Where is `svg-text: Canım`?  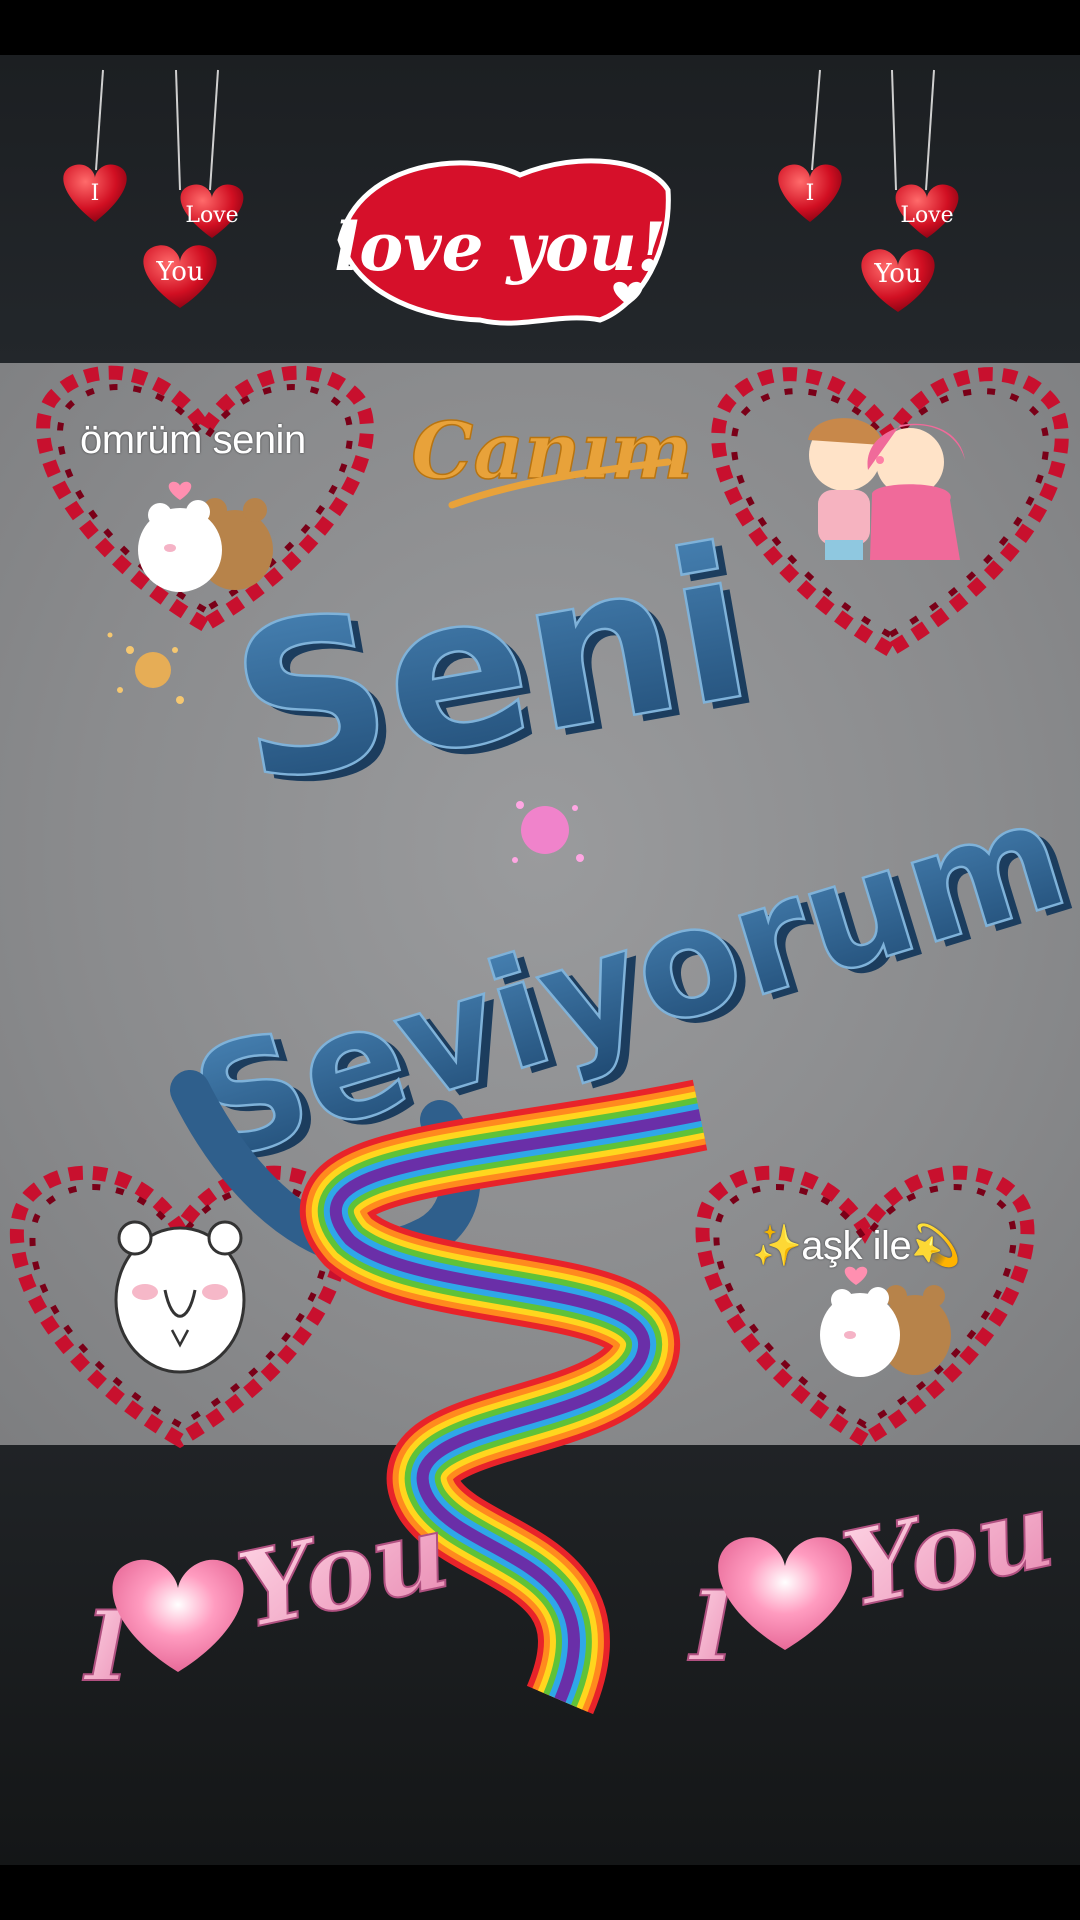
svg-text: Canım is located at coordinates (552, 451).